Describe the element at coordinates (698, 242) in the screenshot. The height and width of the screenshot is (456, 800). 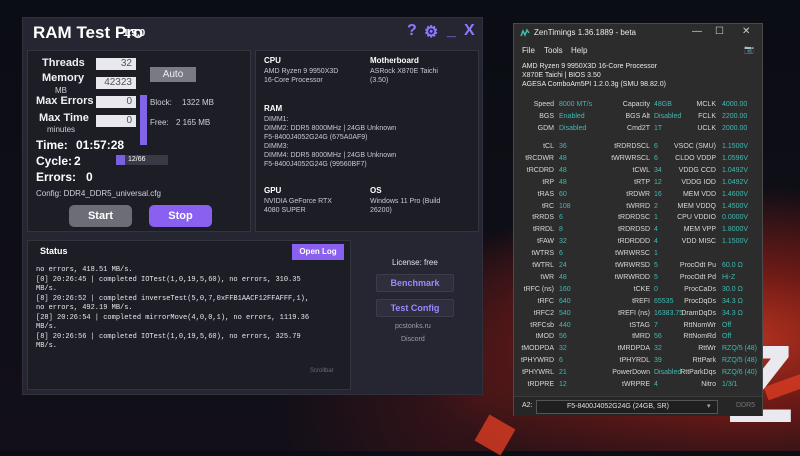
I see `timing-label: VDD MISC` at that location.